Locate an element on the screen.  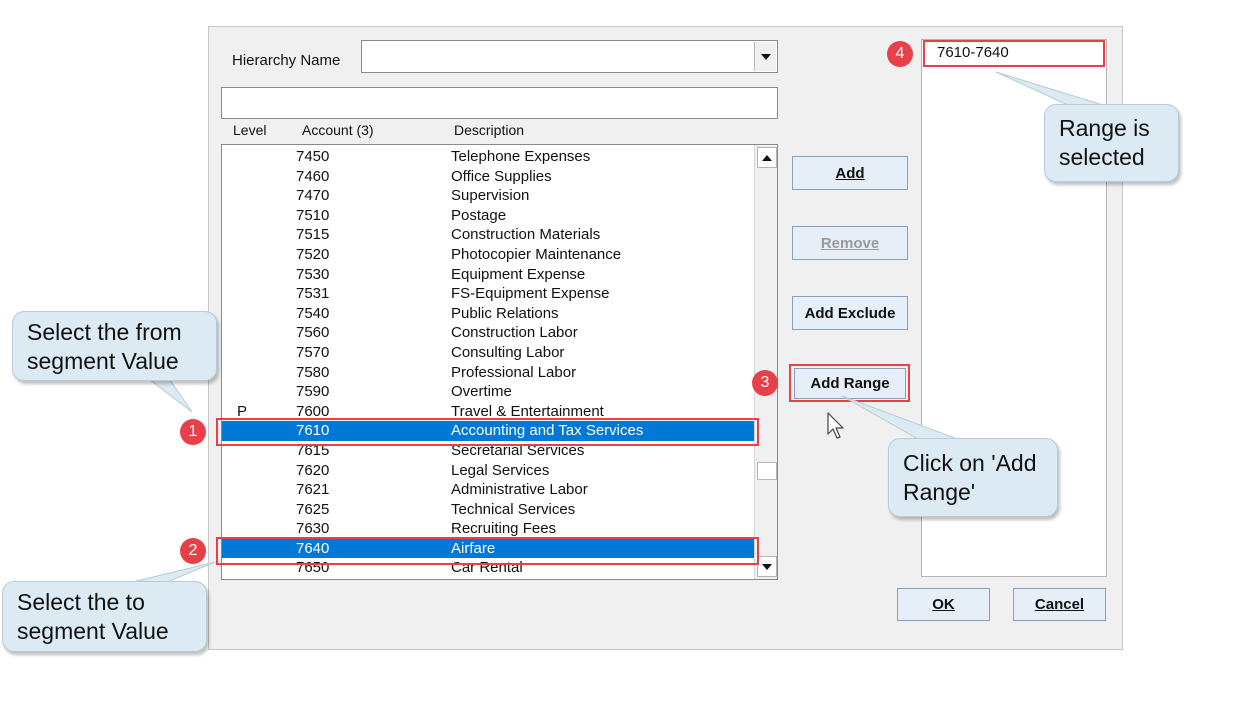
callout-select-from: Select the from segment Value is located at coordinates (114, 346).